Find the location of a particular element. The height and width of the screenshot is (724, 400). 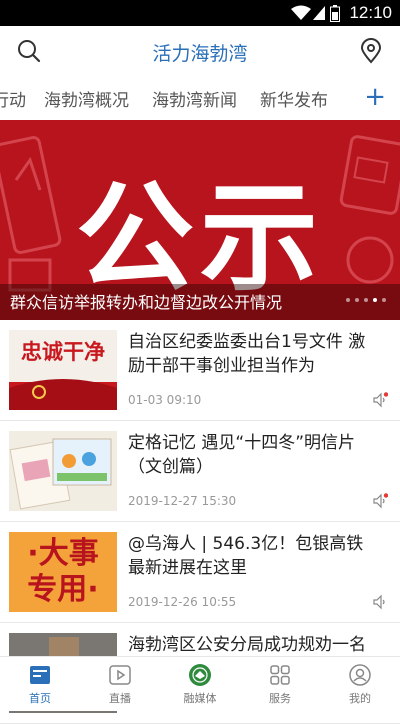

news-title: 定格记忆 遇见“十四冬”明信片（文创篇） is located at coordinates (242, 455).